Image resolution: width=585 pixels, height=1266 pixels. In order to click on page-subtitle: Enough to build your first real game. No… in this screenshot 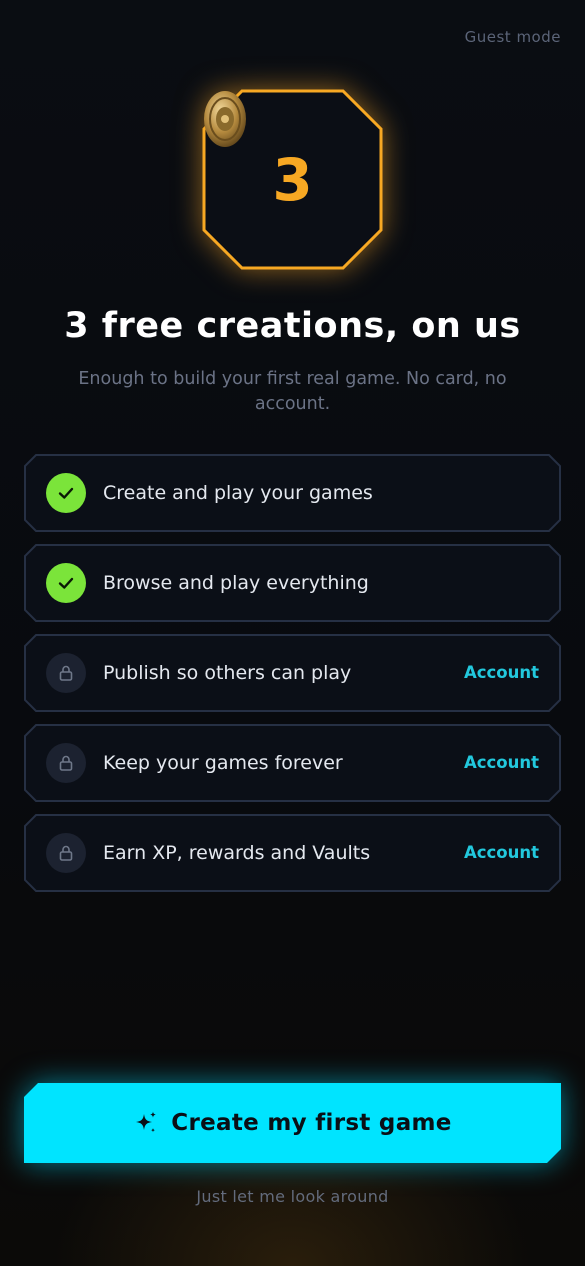, I will do `click(292, 391)`.